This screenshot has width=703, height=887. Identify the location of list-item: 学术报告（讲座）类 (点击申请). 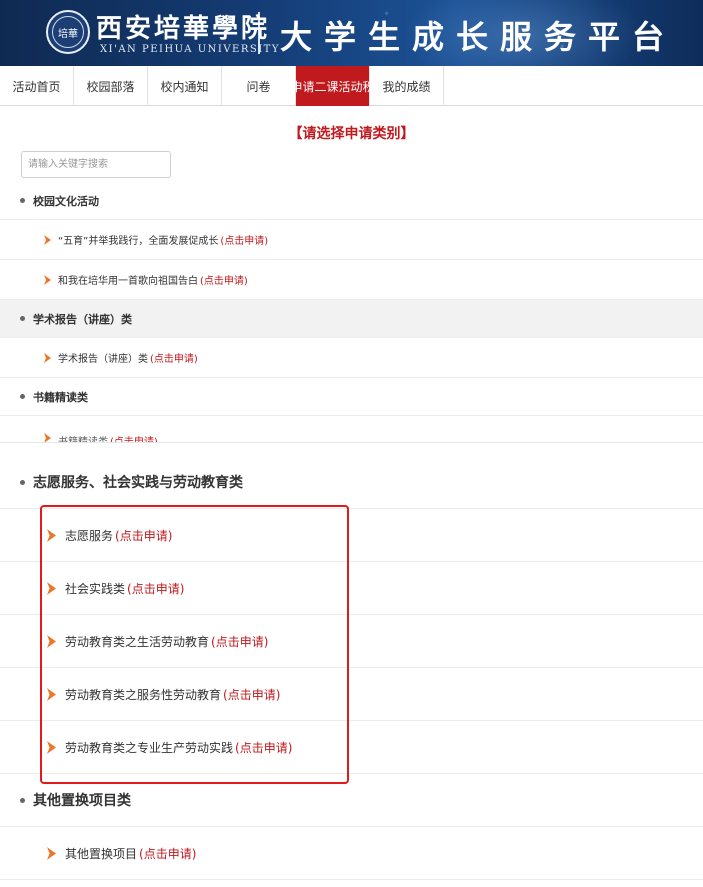
(351, 358).